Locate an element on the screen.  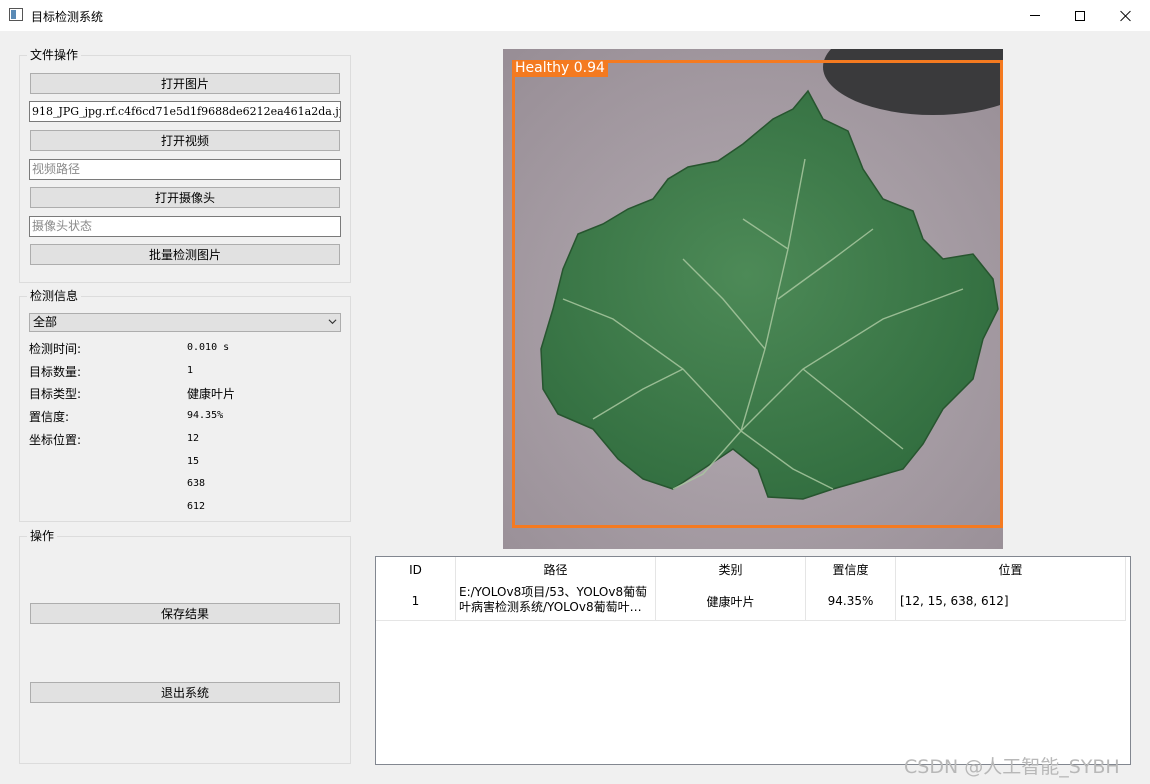
exit-system-button: 退出系统 is located at coordinates (185, 692).